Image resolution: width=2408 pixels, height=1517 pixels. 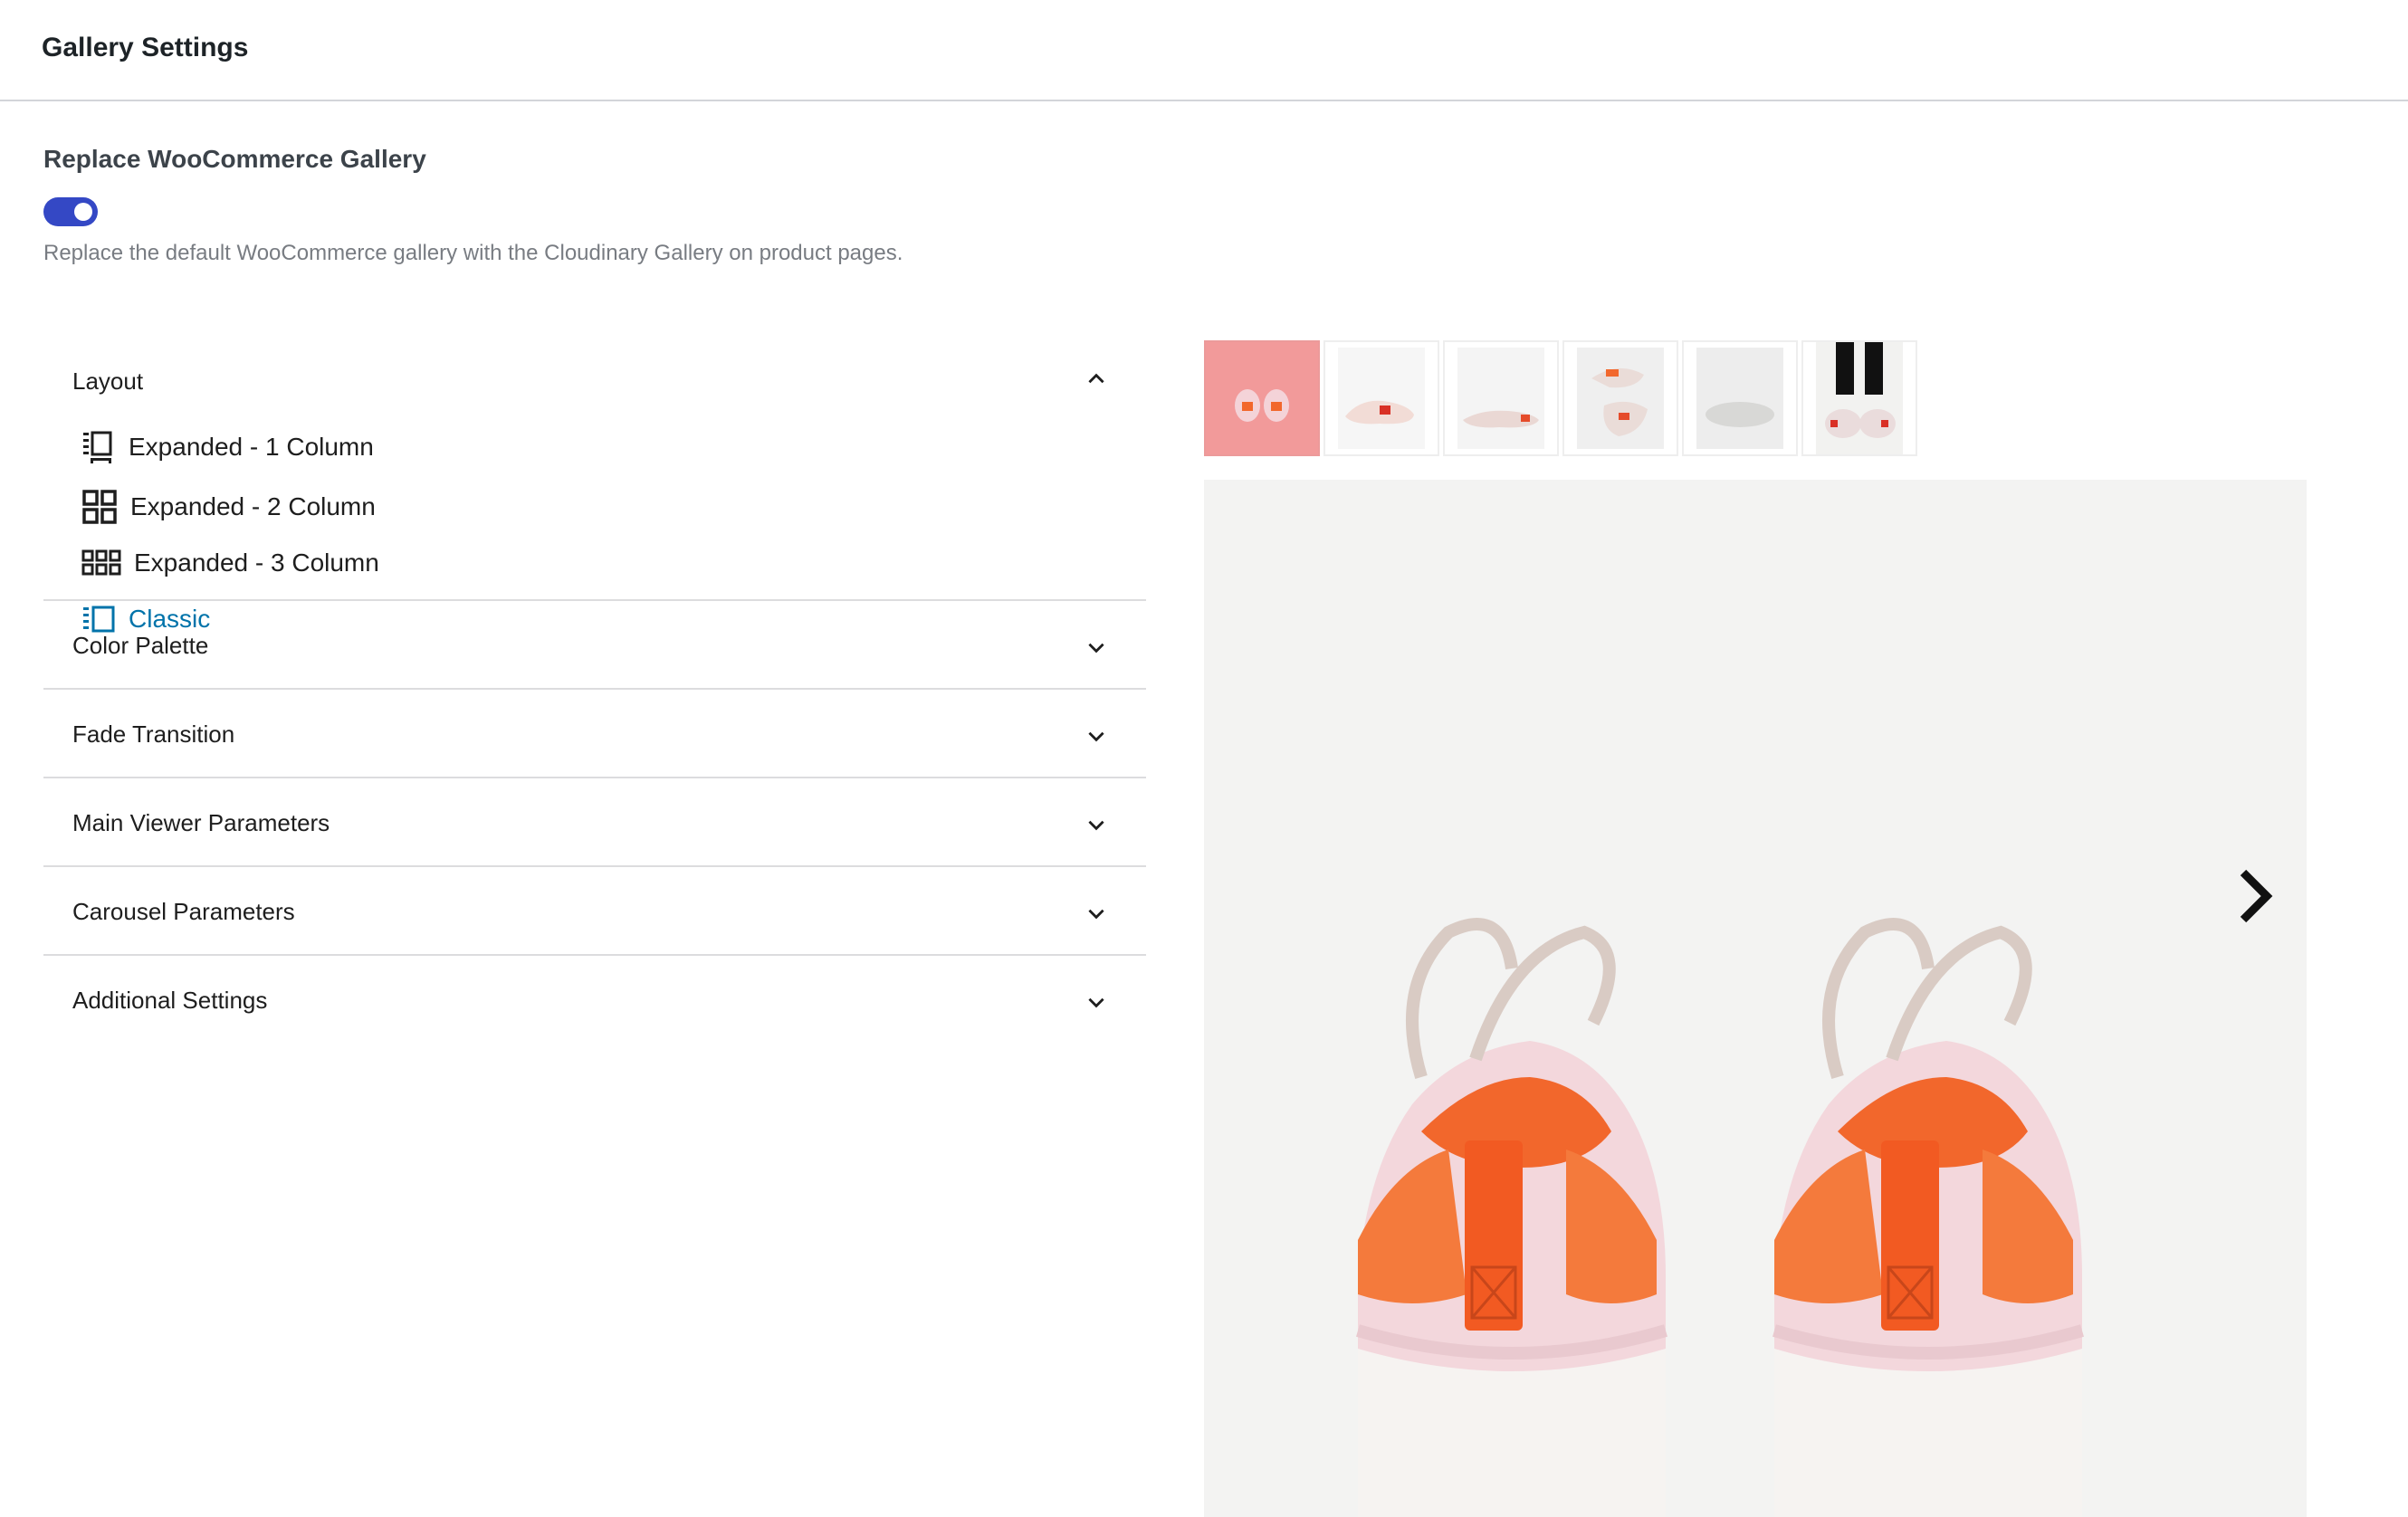 I want to click on accordion-additional-settings-header: Additional Settings, so click(x=594, y=1001).